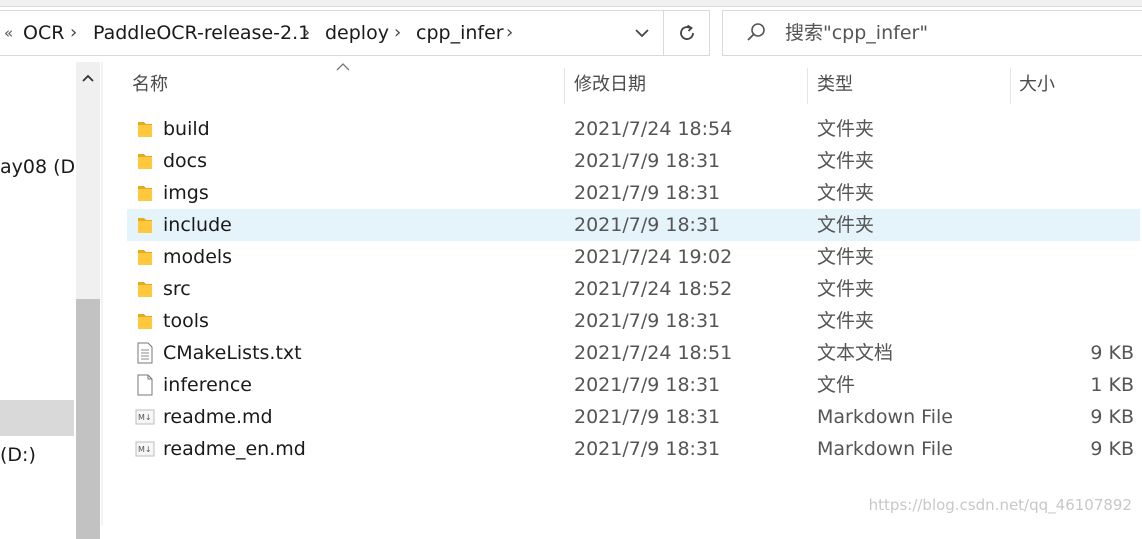  I want to click on file-name: build, so click(186, 129).